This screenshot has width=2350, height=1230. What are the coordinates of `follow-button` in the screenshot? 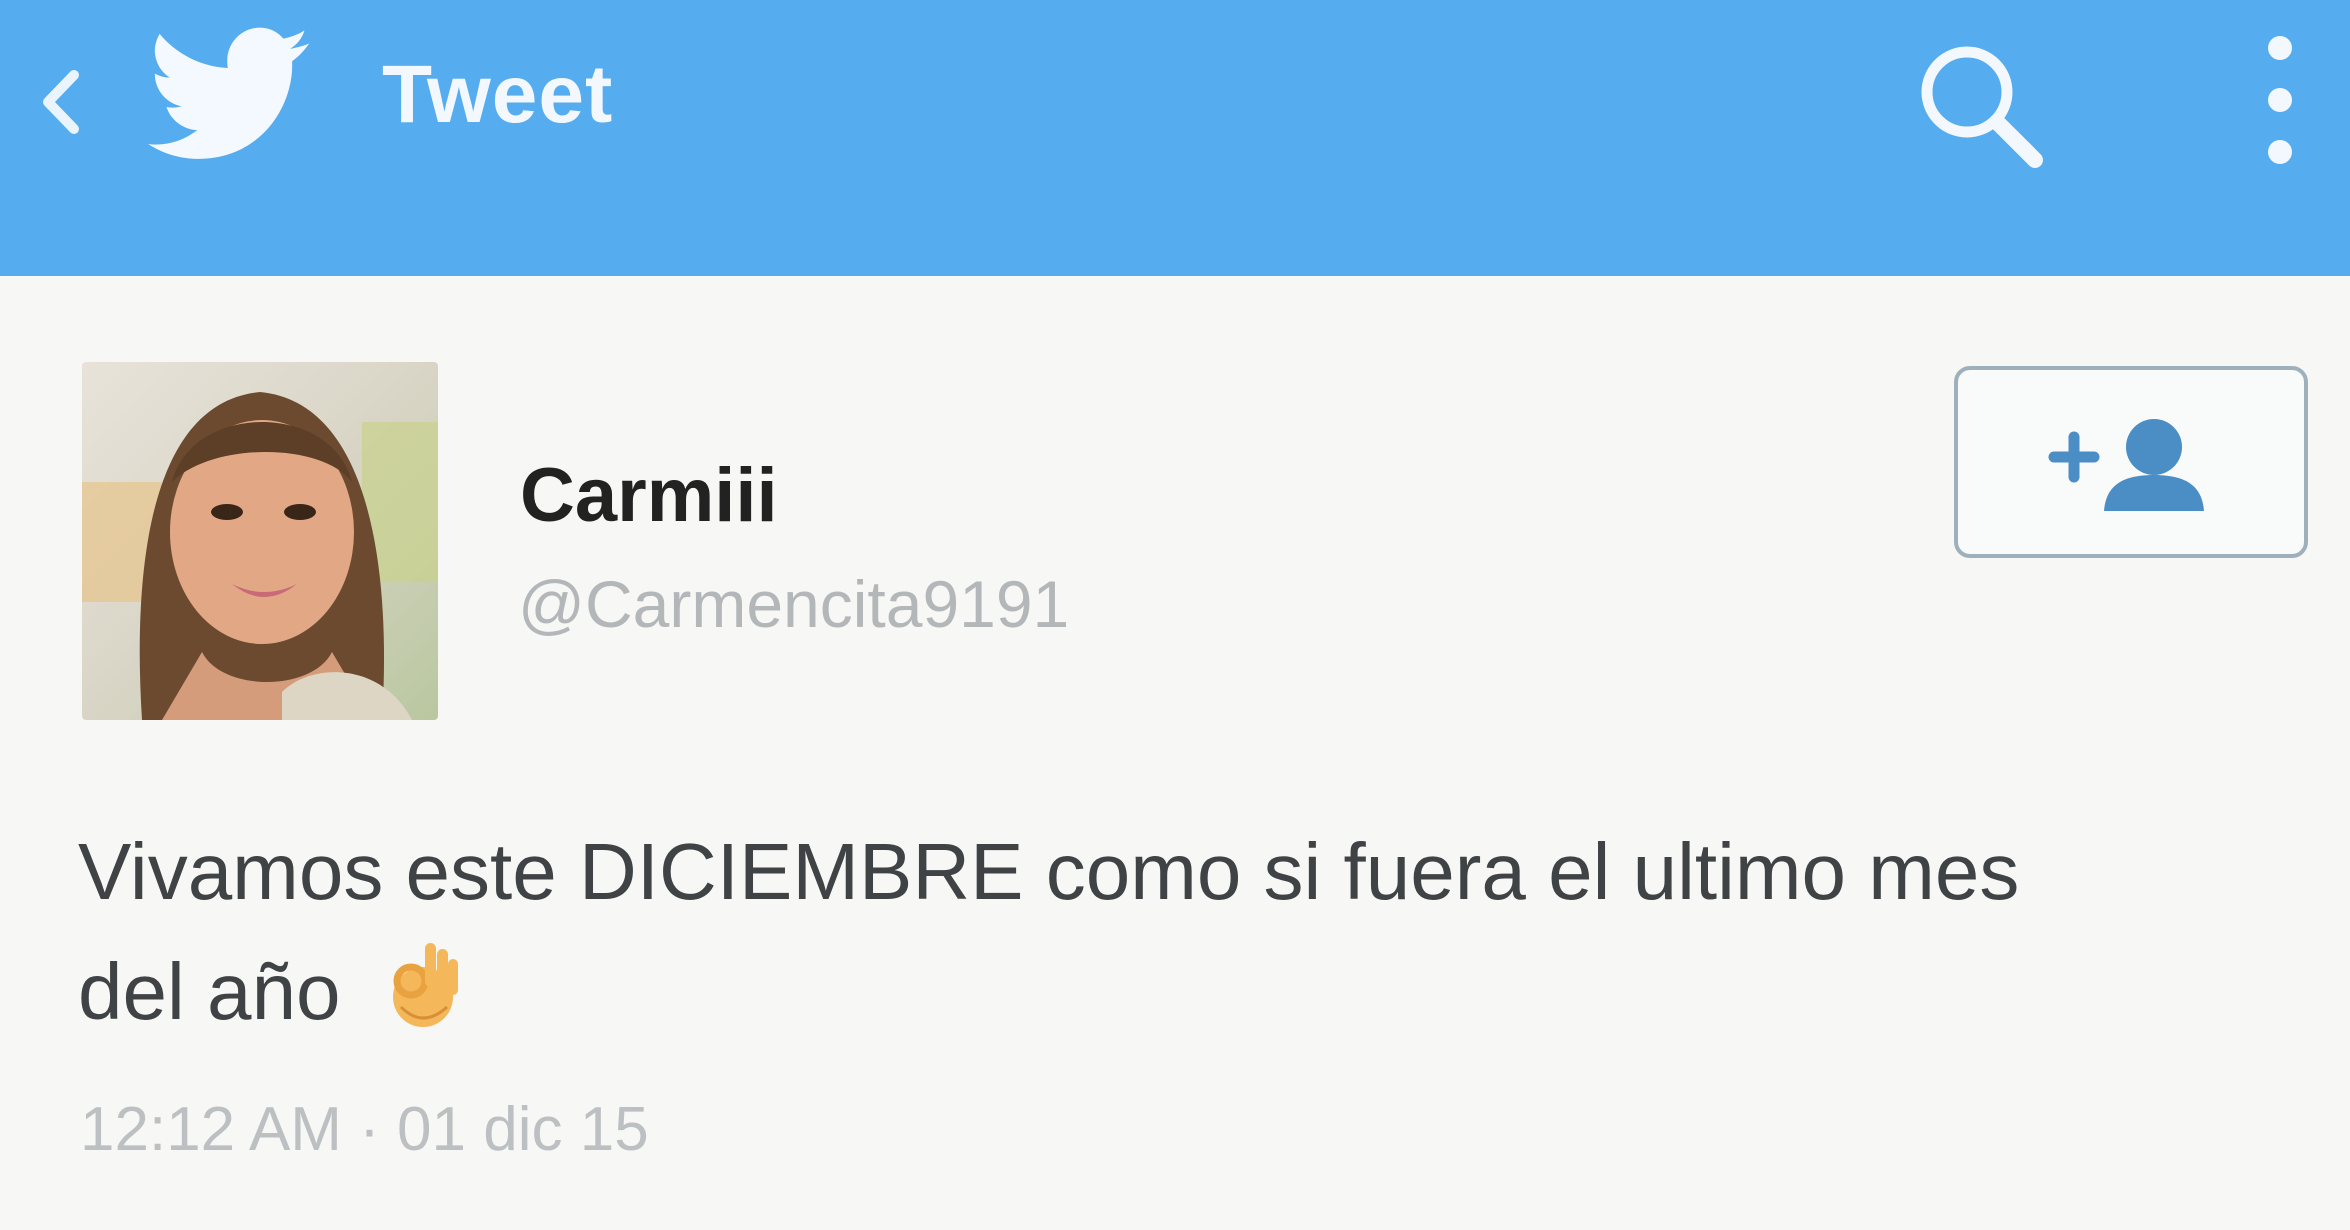 It's located at (2131, 462).